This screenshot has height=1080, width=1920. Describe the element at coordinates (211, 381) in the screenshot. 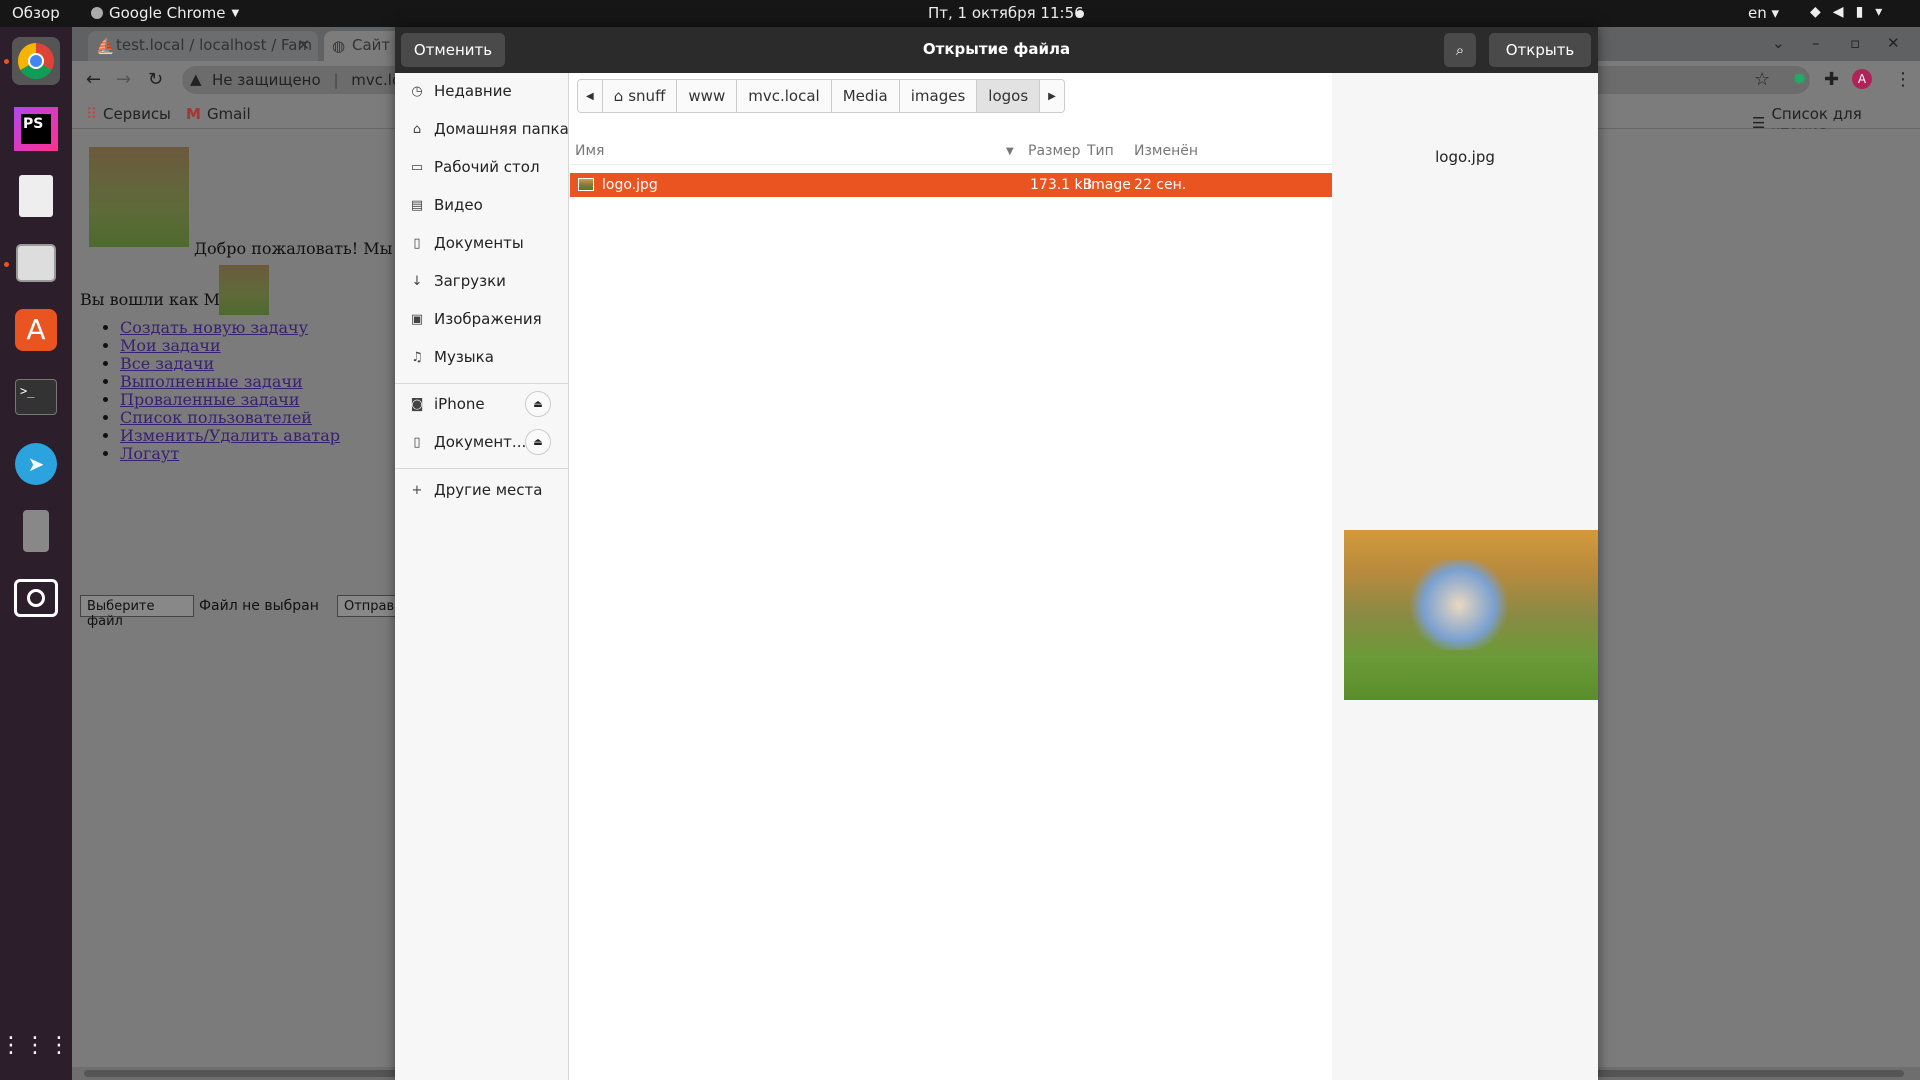

I see `menu-link: Выполненные задачи` at that location.